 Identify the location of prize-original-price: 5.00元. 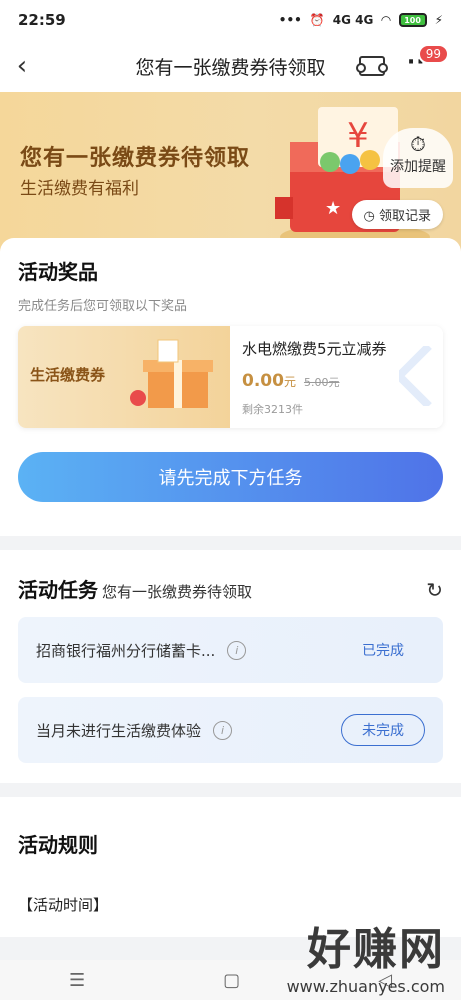
(321, 382).